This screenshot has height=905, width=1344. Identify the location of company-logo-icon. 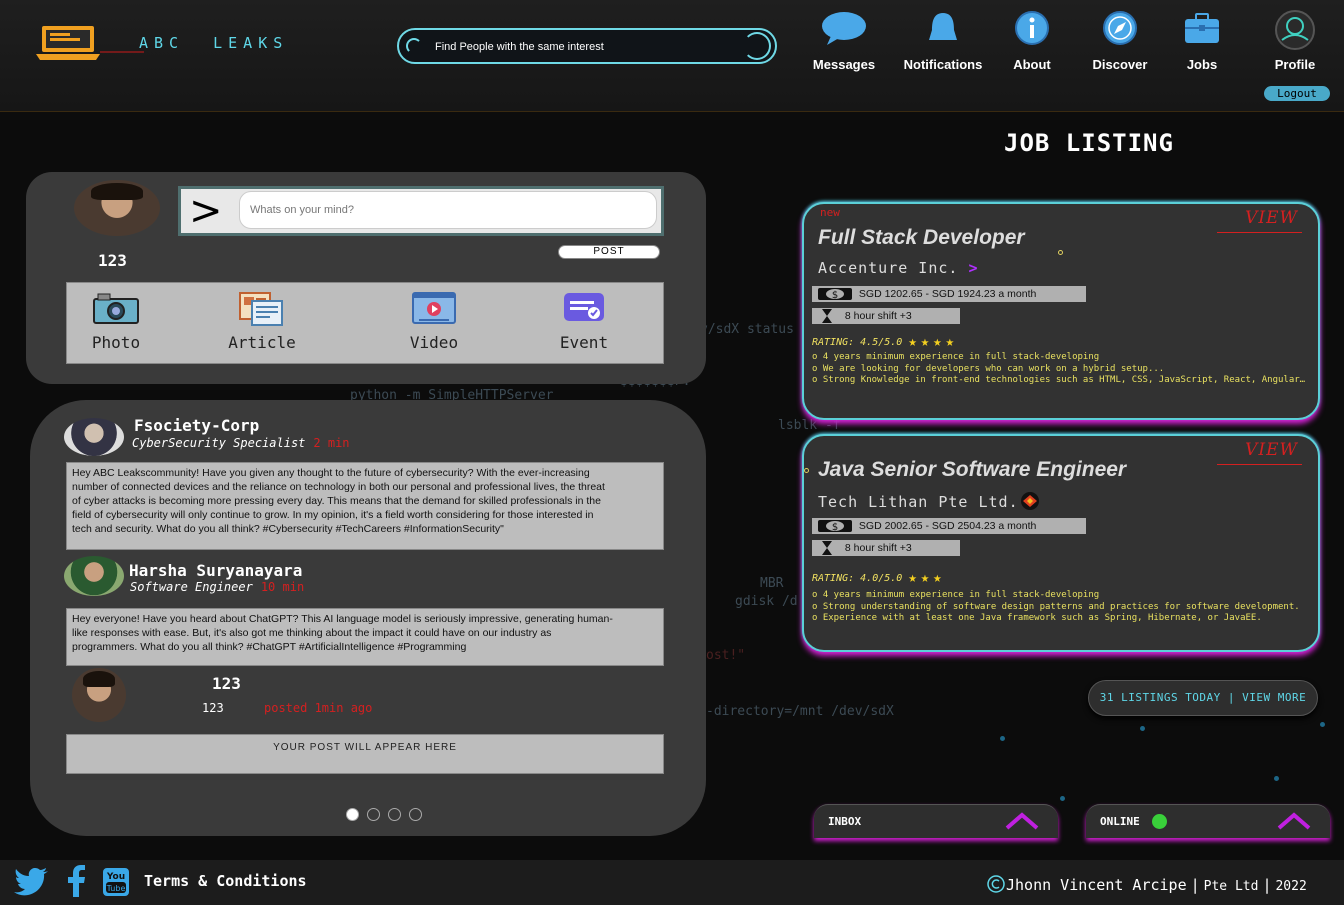
(1029, 501).